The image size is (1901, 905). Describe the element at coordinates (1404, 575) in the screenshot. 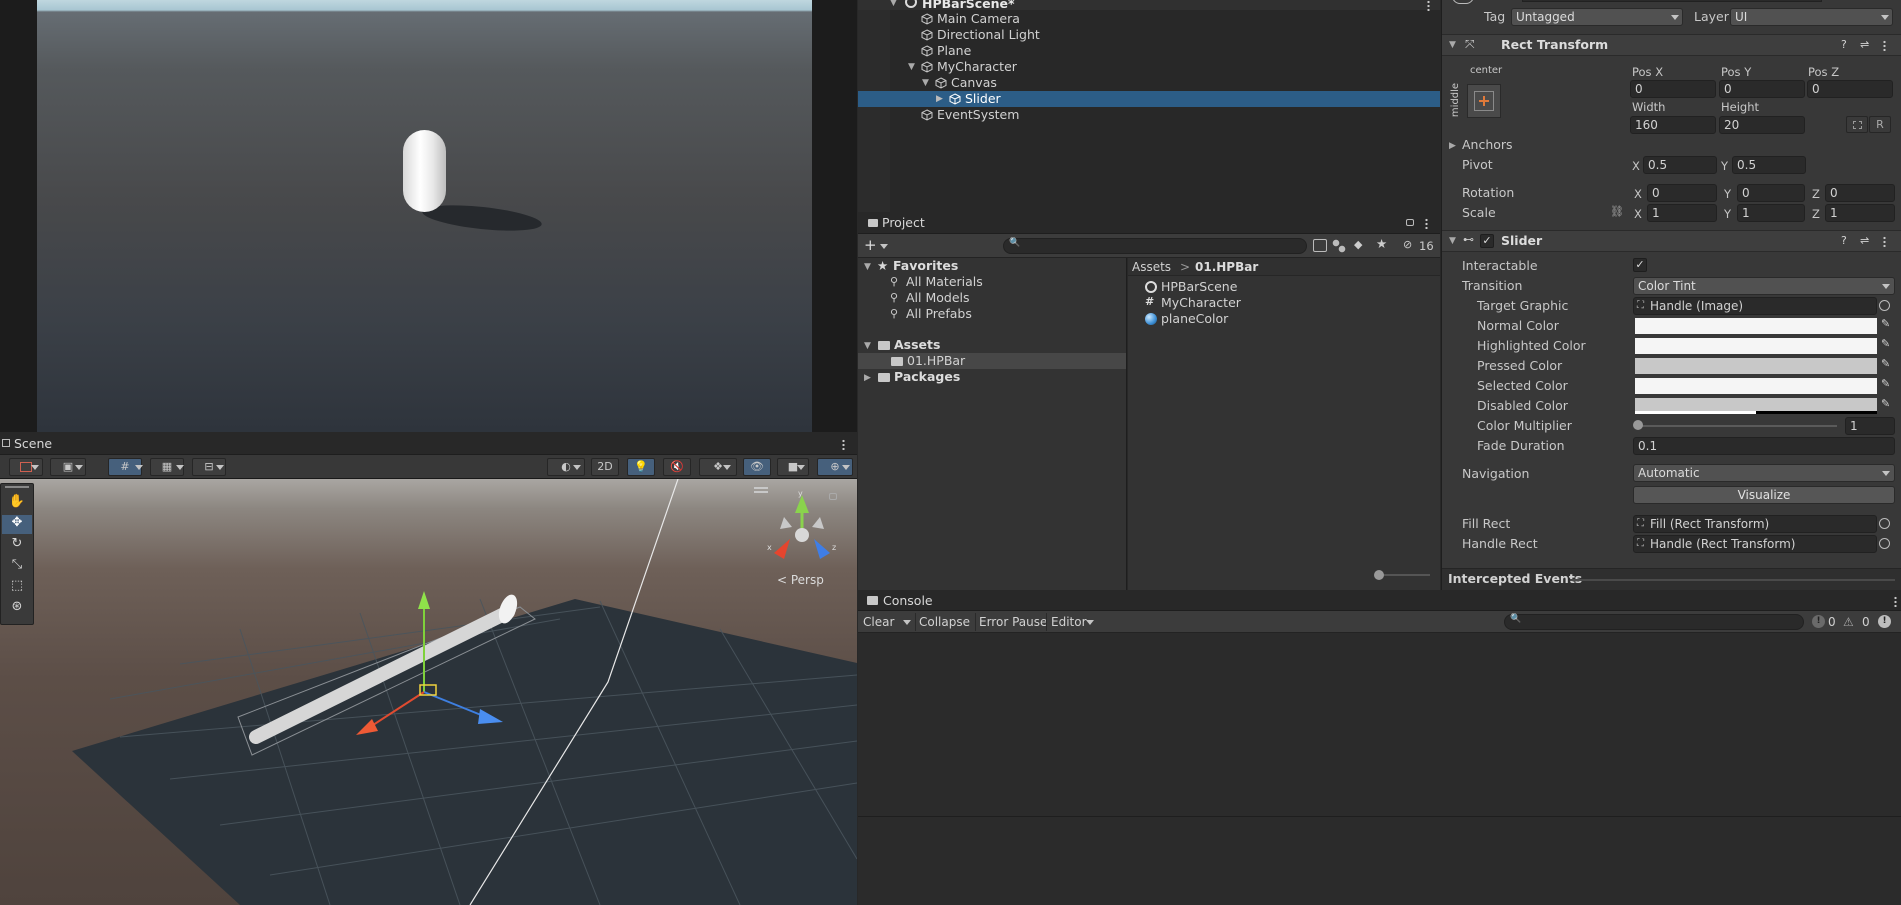

I see `asset-size-slider` at that location.